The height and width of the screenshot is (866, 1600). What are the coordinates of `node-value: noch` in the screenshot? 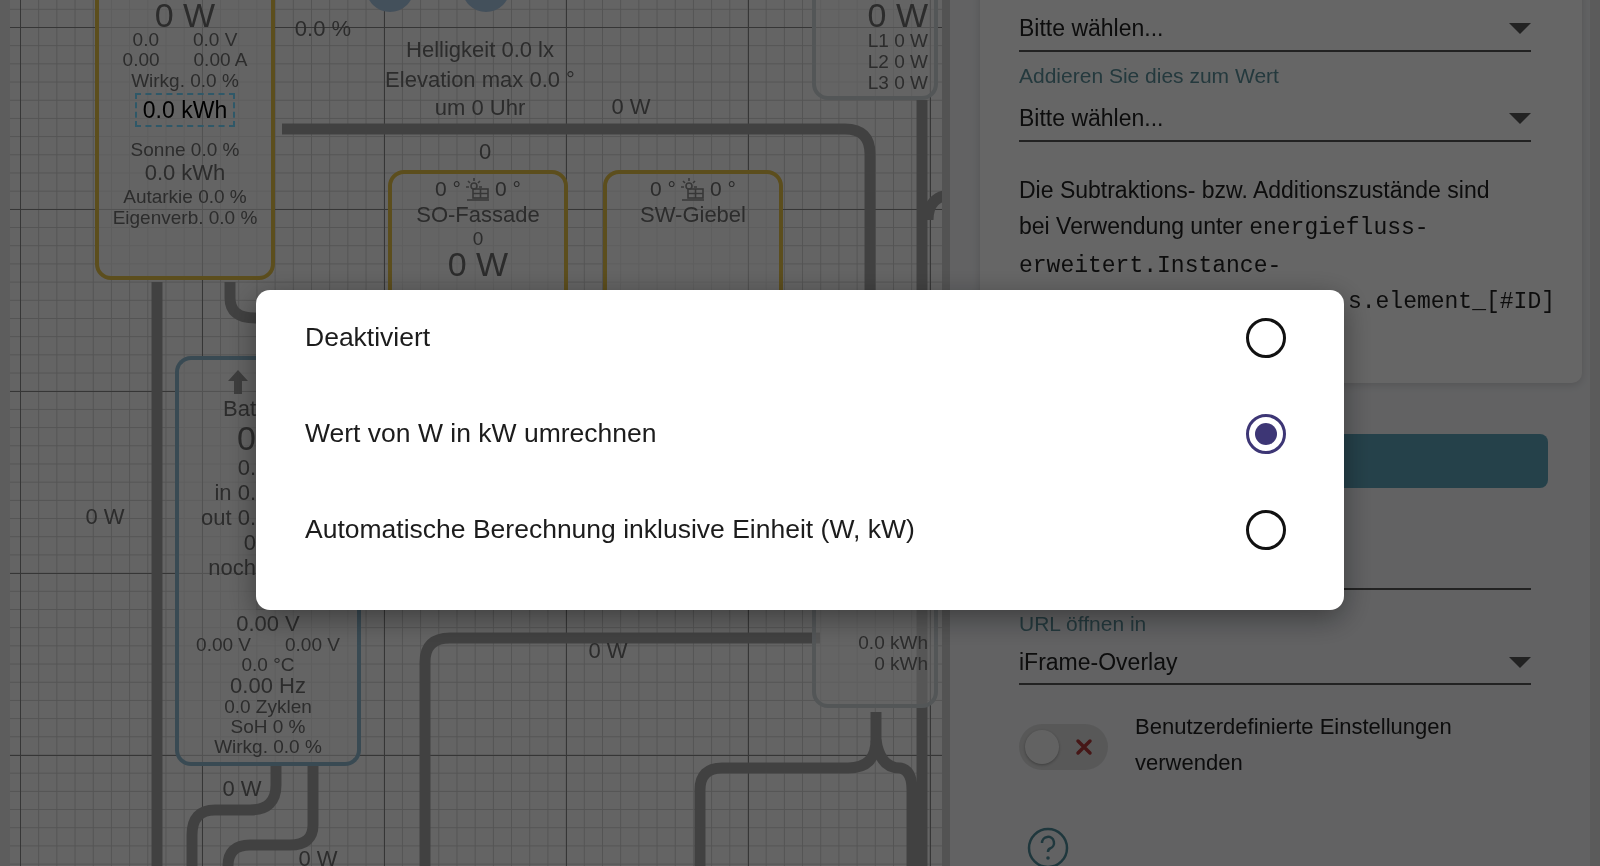 It's located at (231, 567).